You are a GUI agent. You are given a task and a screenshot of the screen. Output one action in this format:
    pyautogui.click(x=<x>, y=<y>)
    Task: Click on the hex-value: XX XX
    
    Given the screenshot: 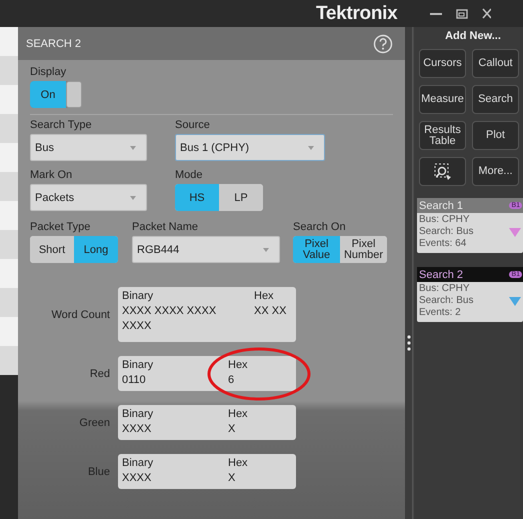 What is the action you would take?
    pyautogui.click(x=270, y=311)
    